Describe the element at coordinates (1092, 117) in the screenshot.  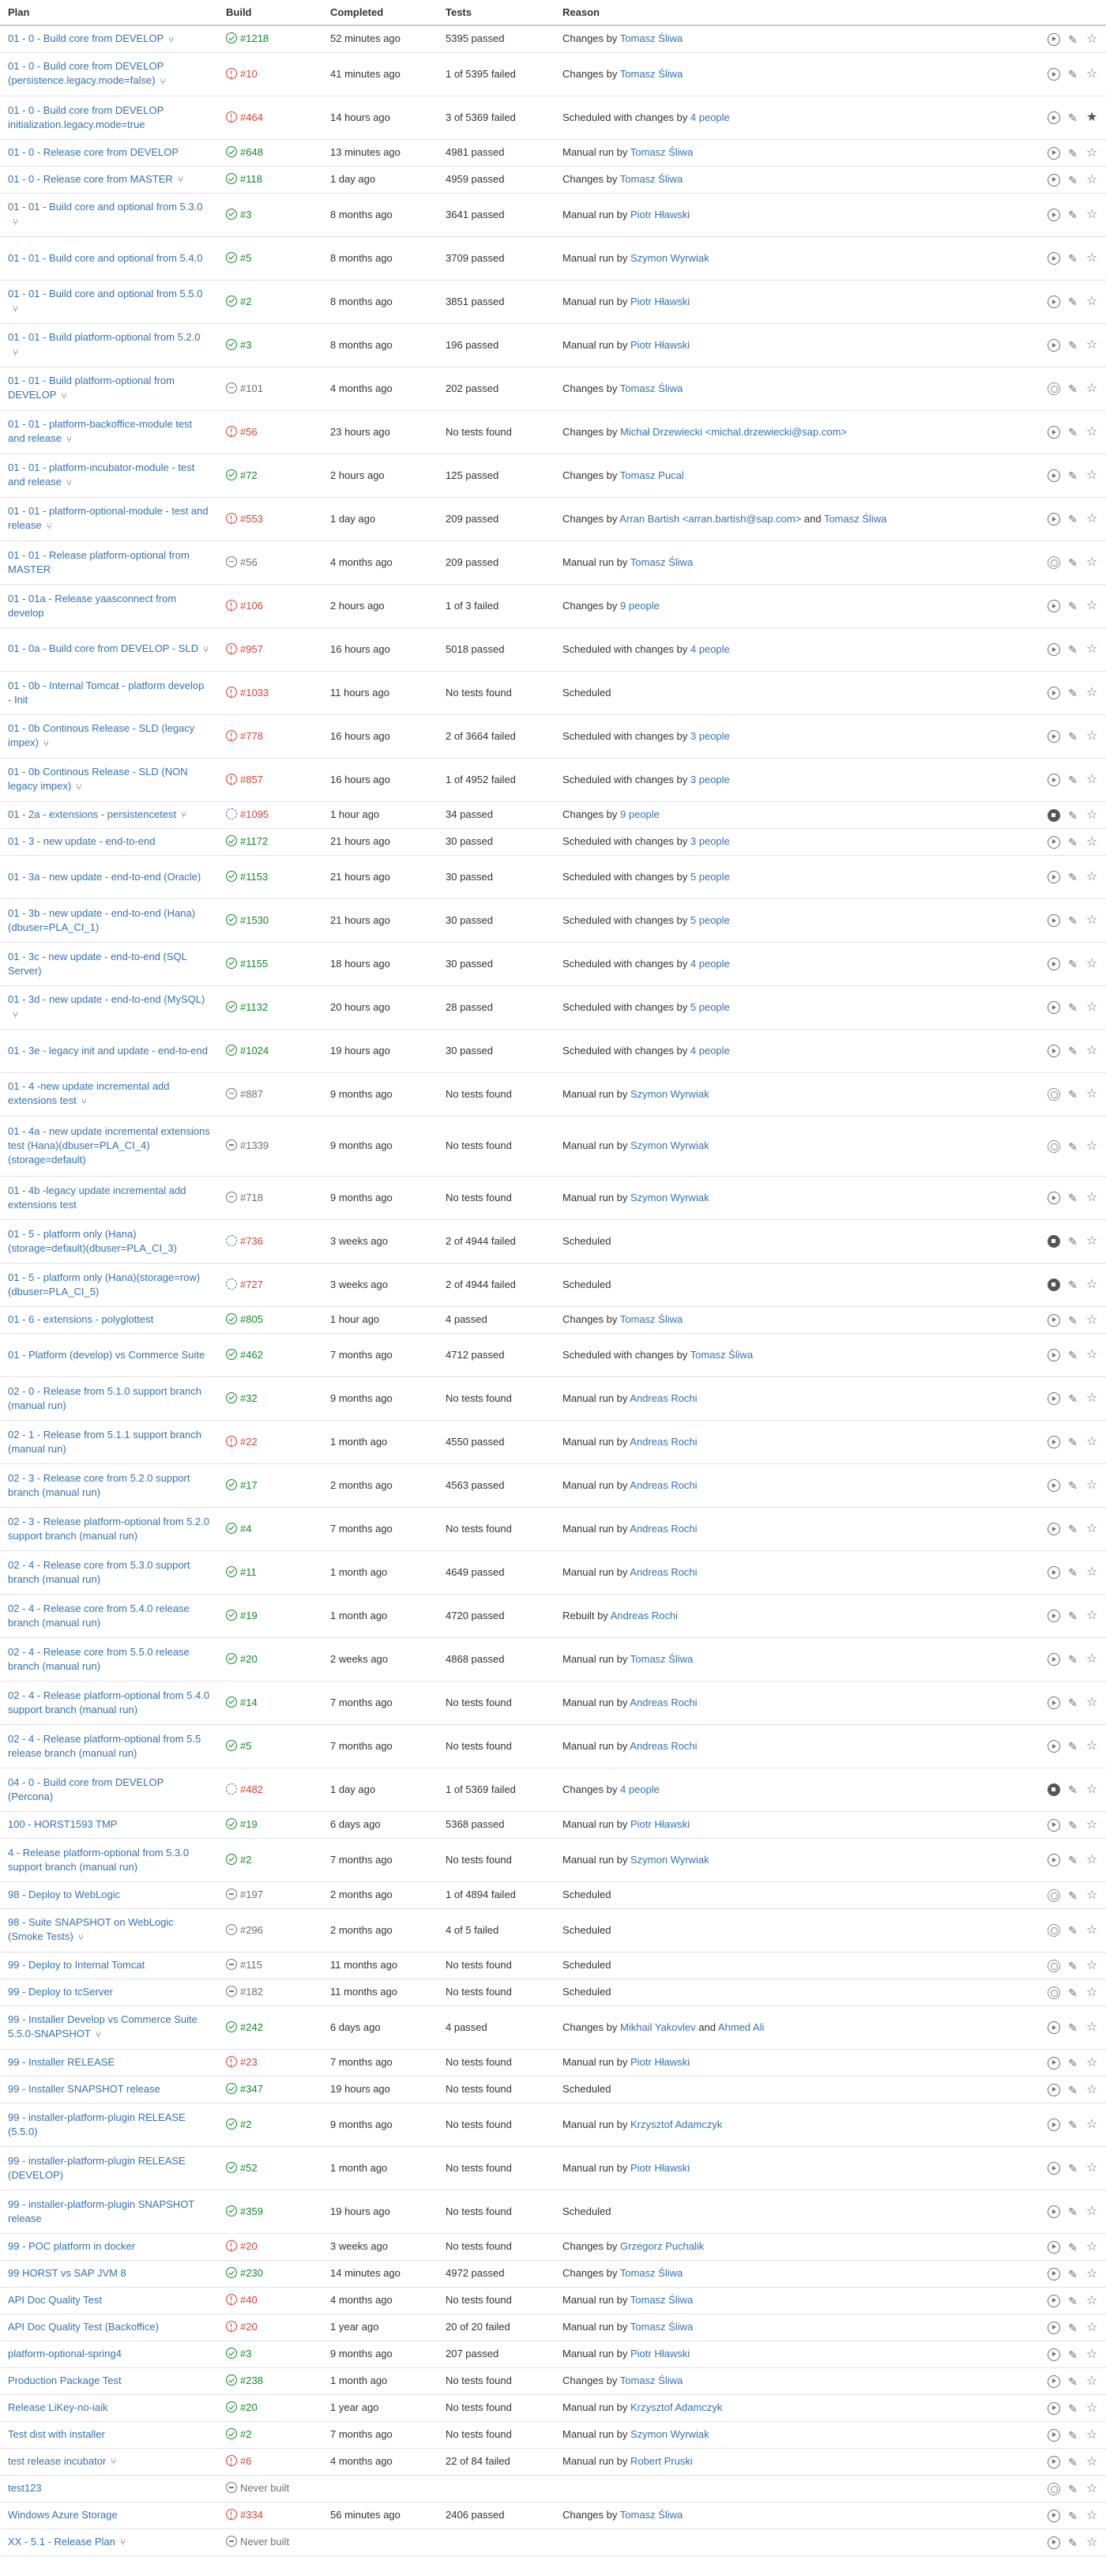
I see `star-icon: ★` at that location.